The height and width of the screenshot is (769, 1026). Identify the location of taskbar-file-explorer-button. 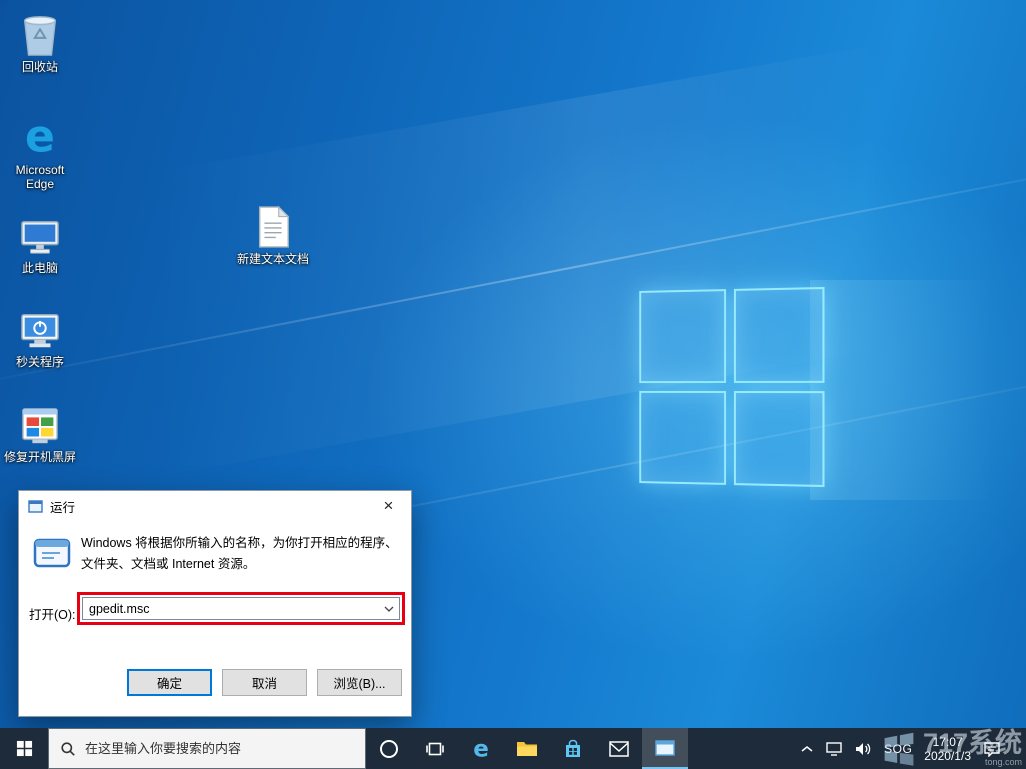
(527, 748).